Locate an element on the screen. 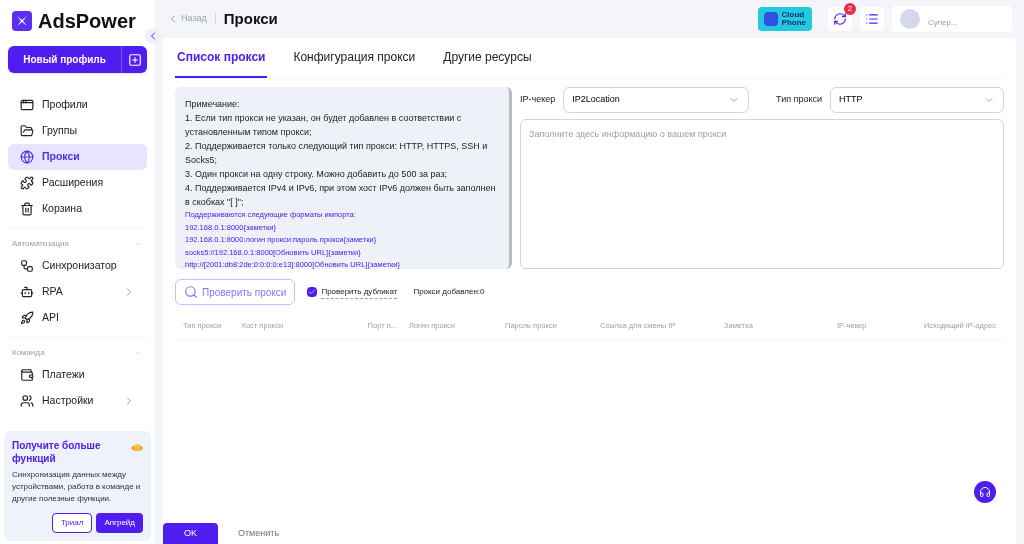  wallet-icon is located at coordinates (27, 375).